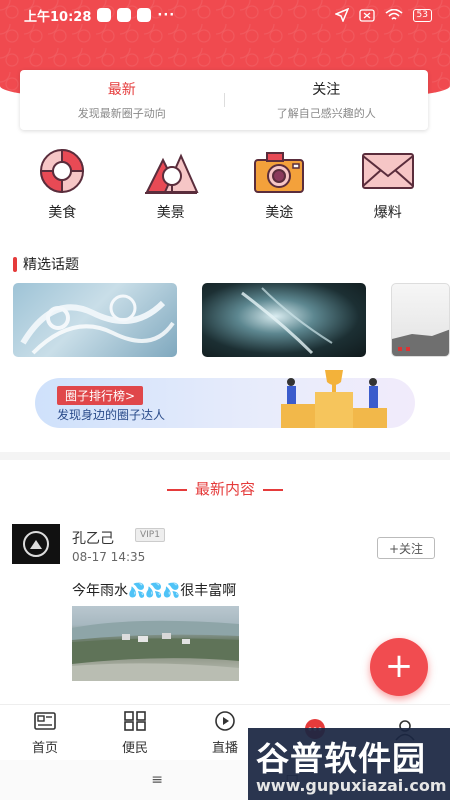  What do you see at coordinates (366, 15) in the screenshot?
I see `no-sim-icon` at bounding box center [366, 15].